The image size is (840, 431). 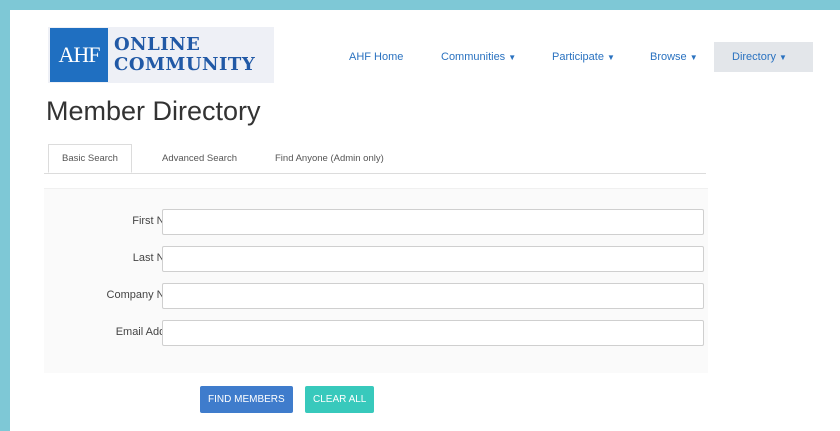 I want to click on tab-find-anyone: Find Anyone (Admin only), so click(x=329, y=158).